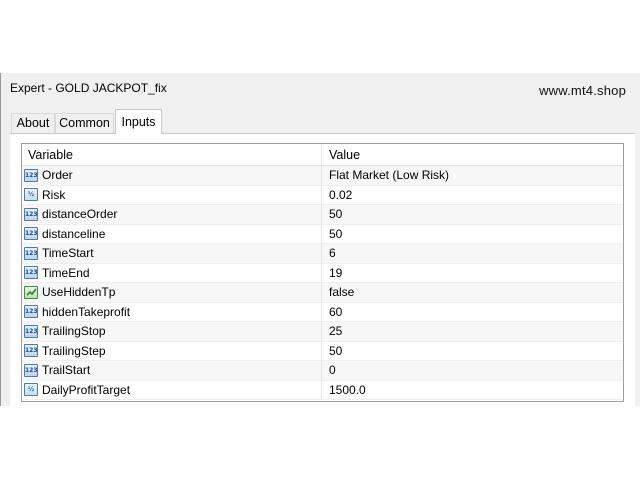 This screenshot has width=640, height=480. What do you see at coordinates (33, 123) in the screenshot?
I see `tab-about: About` at bounding box center [33, 123].